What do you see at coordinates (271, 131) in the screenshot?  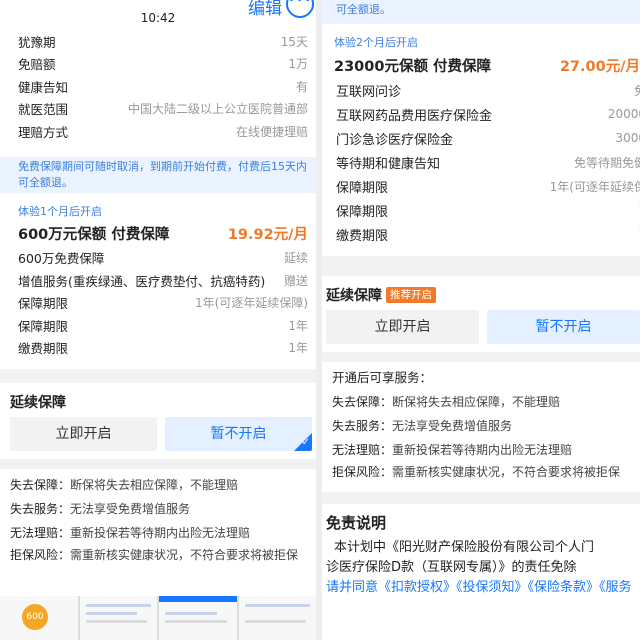 I see `info-value: 在线便捷理赔` at bounding box center [271, 131].